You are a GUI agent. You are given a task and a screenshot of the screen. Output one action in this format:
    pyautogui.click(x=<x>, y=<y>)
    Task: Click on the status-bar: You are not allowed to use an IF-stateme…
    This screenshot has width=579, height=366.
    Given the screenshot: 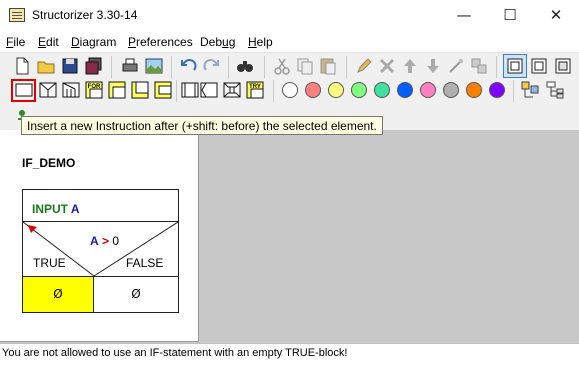 What is the action you would take?
    pyautogui.click(x=289, y=354)
    